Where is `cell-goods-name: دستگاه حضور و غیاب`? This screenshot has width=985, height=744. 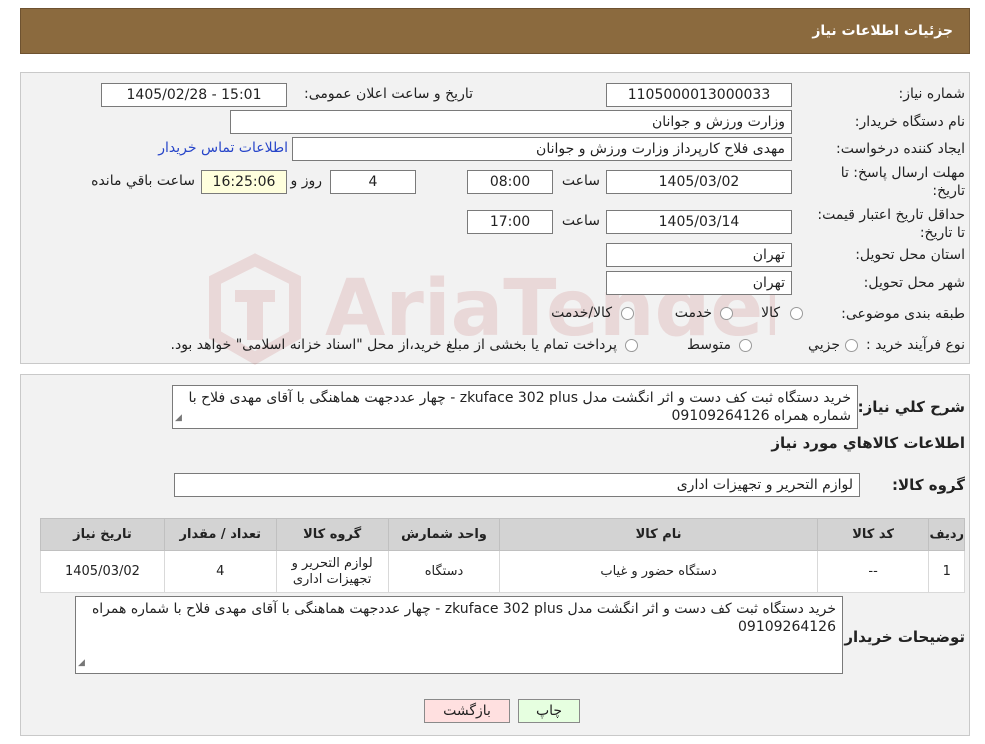
cell-goods-name: دستگاه حضور و غیاب is located at coordinates (658, 571).